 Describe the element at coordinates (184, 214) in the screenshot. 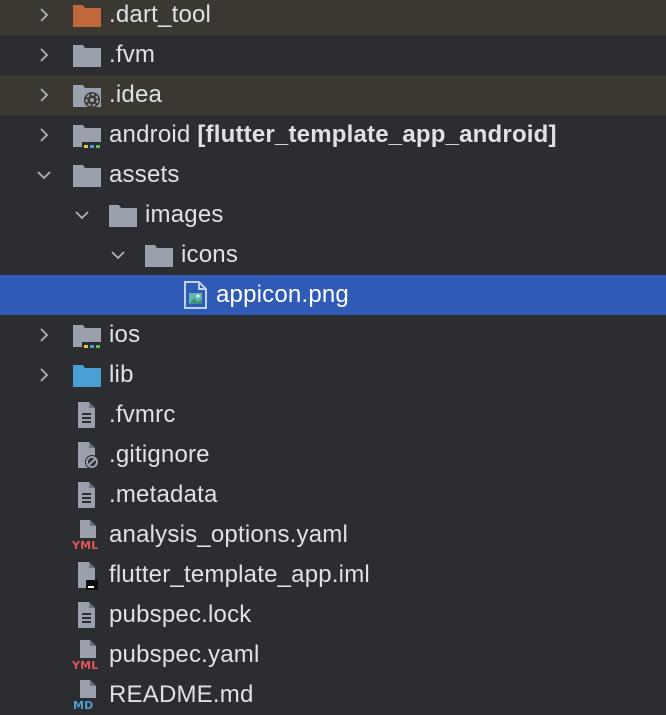

I see `tree-item-label: images` at that location.